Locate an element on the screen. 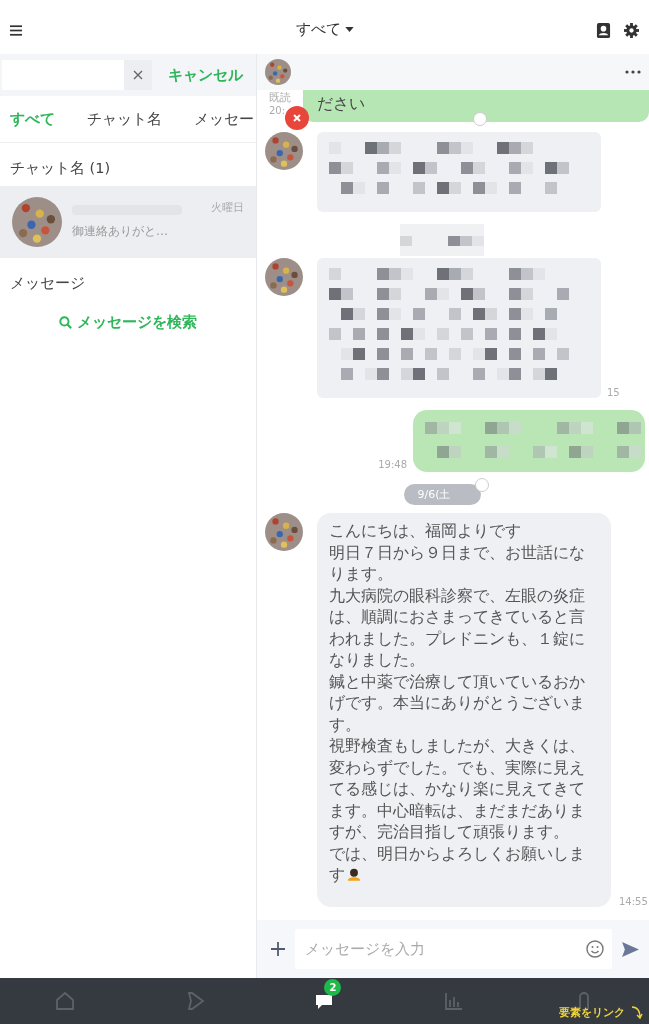  more-icon is located at coordinates (633, 72).